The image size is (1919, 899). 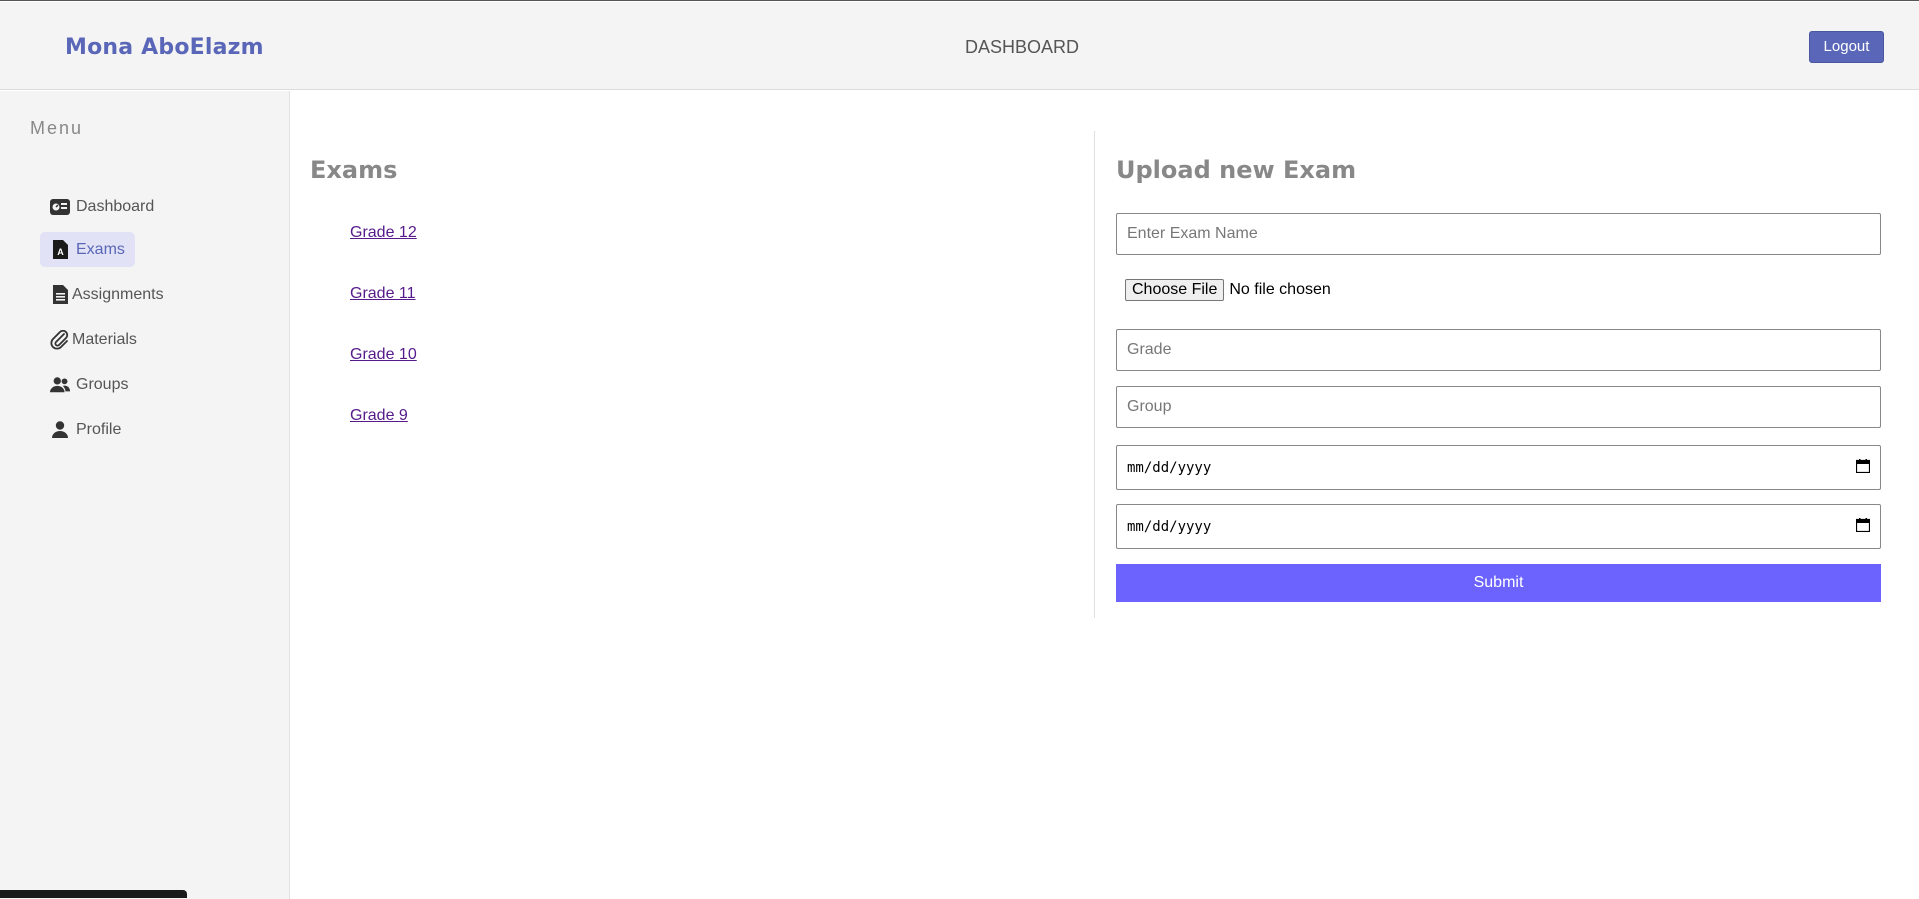 I want to click on svg-text: A, so click(x=60, y=252).